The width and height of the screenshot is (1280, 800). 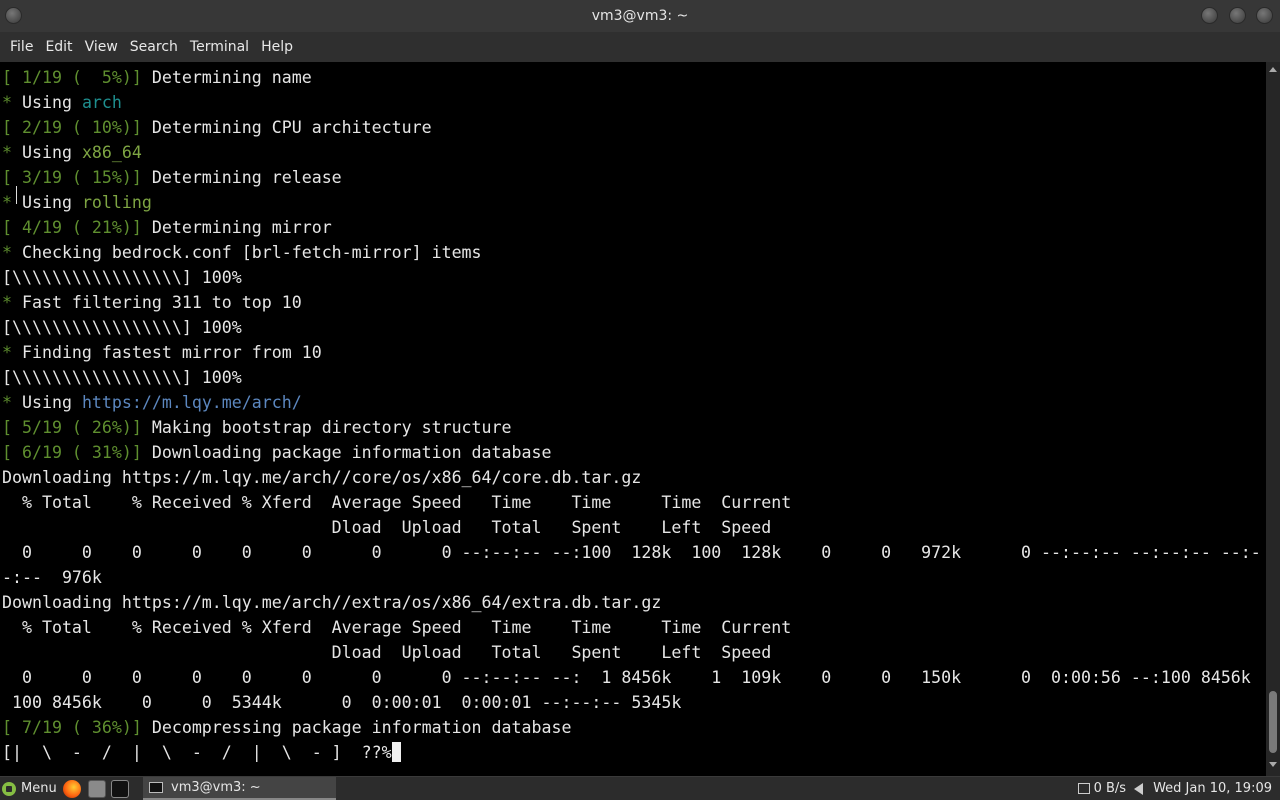 I want to click on text-cursor-ibeam, so click(x=19, y=195).